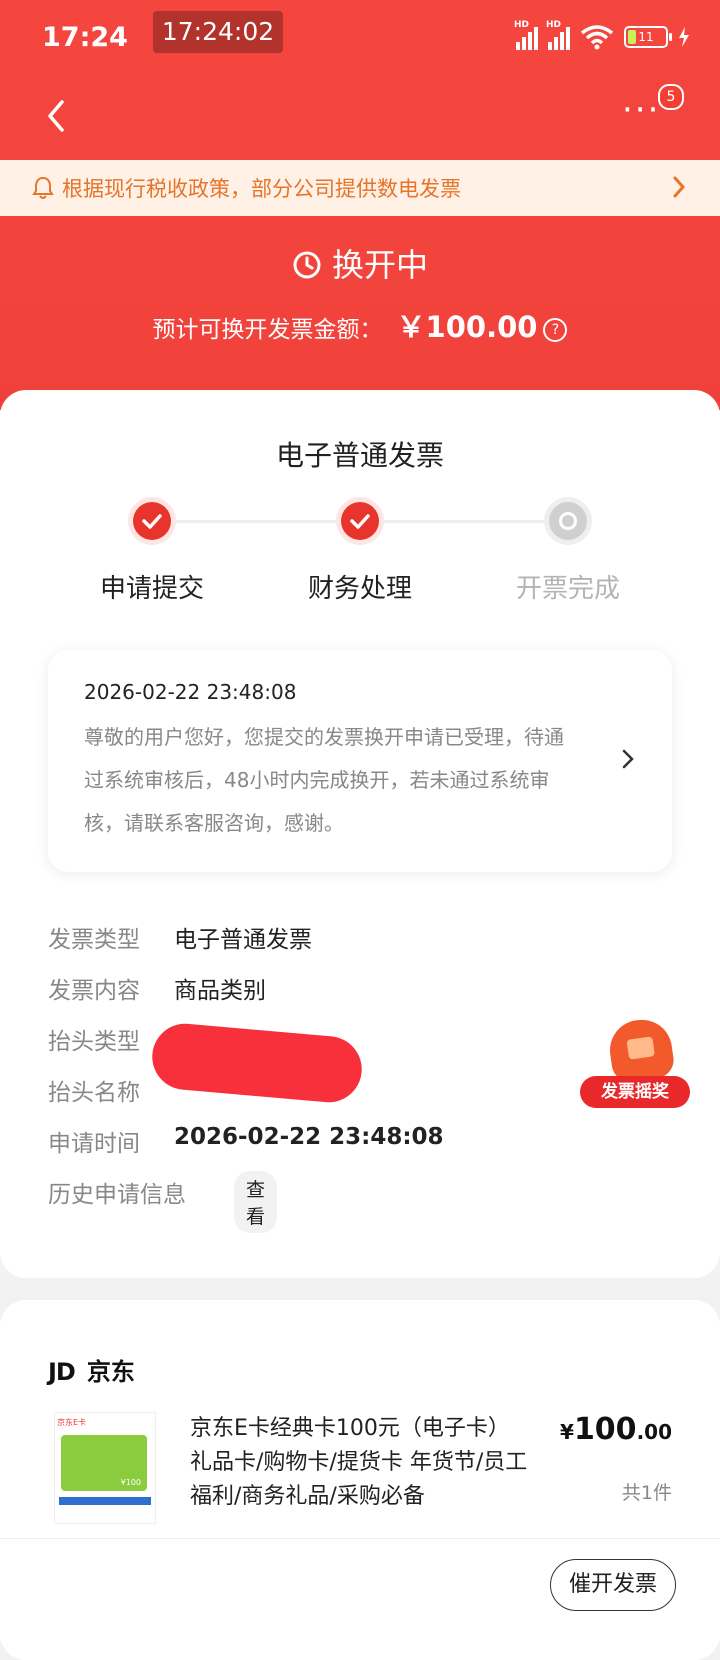 The image size is (720, 1660). What do you see at coordinates (190, 692) in the screenshot?
I see `message-time: 2026-02-22 23:48:08` at bounding box center [190, 692].